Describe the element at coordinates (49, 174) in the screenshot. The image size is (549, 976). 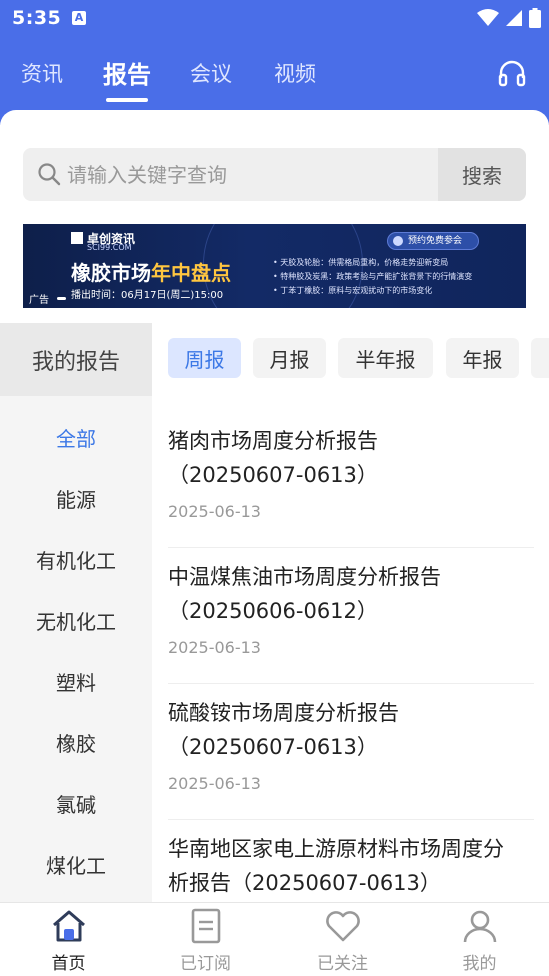
I see `search-icon` at that location.